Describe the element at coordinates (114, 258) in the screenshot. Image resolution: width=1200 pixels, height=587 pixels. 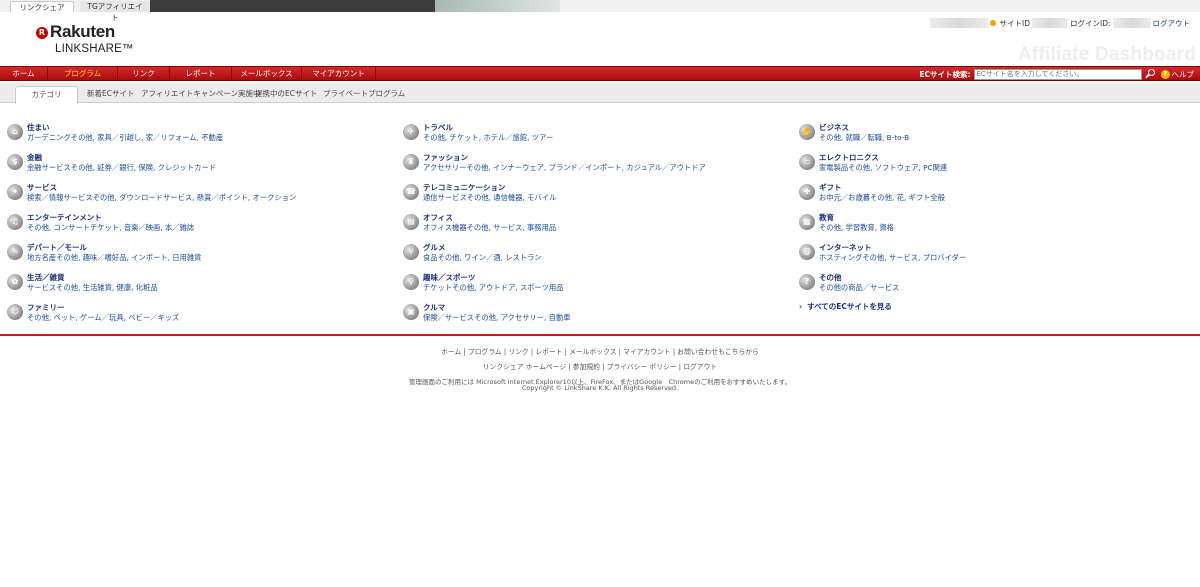
I see `category-desc: 地方名産その他, 趣味／嗜好品, インポート, 日用雑貨` at that location.